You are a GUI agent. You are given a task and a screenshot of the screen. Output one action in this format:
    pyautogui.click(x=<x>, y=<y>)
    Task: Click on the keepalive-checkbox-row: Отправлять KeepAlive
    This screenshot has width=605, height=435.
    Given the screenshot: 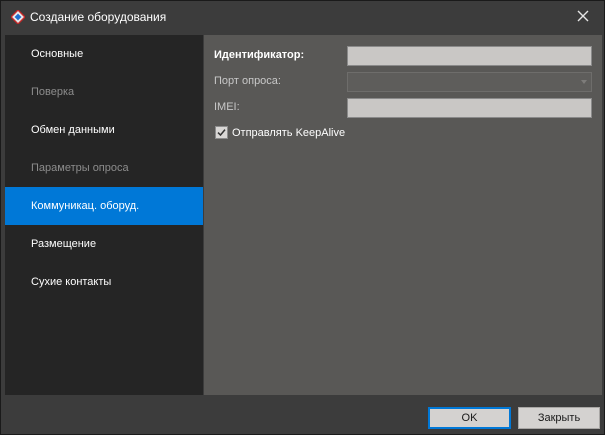 What is the action you would take?
    pyautogui.click(x=280, y=132)
    